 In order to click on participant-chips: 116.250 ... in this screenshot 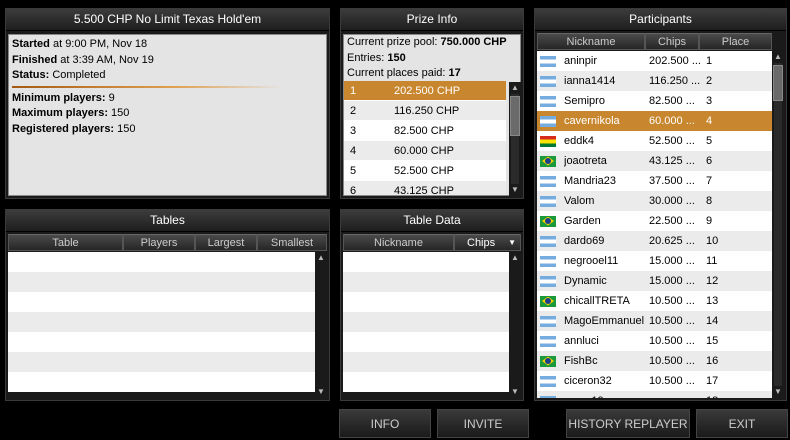, I will do `click(675, 81)`.